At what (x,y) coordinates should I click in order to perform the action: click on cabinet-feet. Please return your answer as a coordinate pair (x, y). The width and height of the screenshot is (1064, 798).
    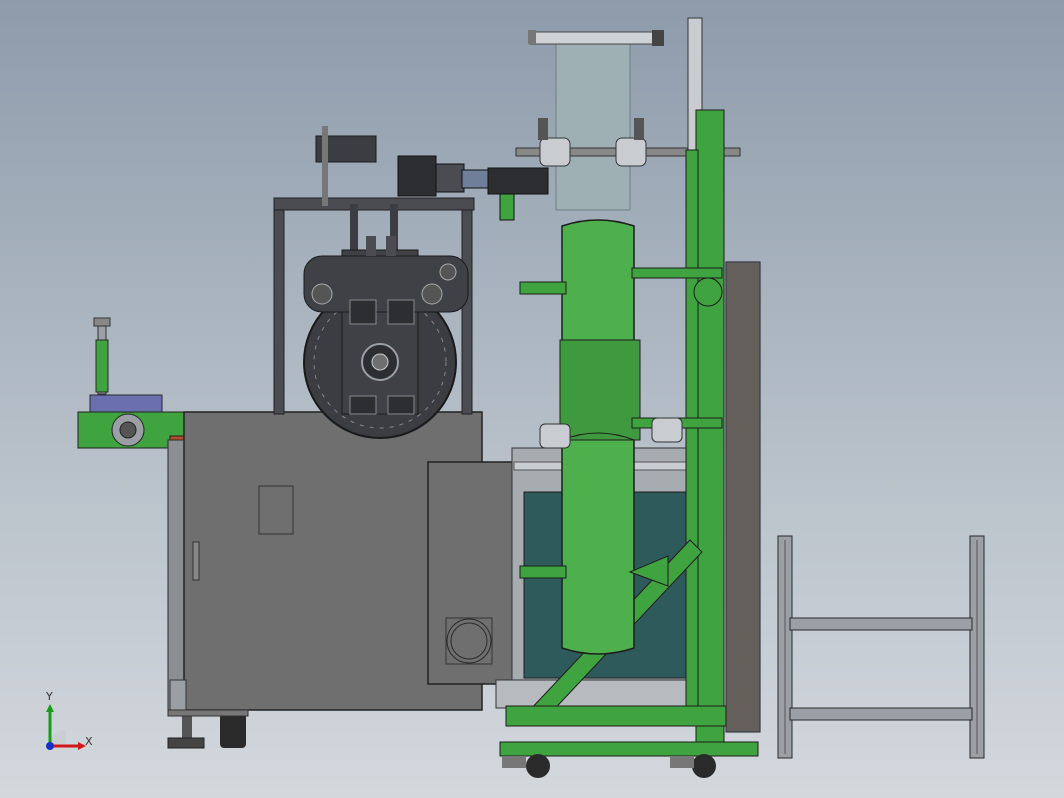
    Looking at the image, I should click on (208, 729).